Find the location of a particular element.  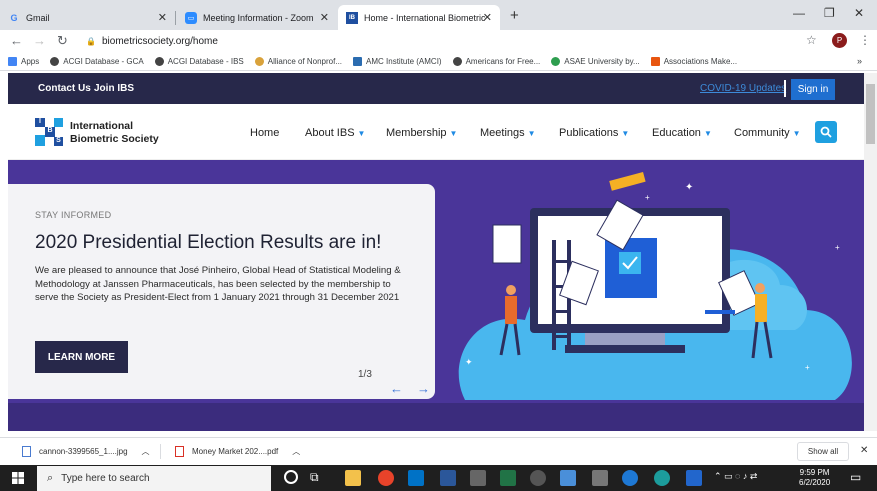

site-search-button is located at coordinates (826, 132).